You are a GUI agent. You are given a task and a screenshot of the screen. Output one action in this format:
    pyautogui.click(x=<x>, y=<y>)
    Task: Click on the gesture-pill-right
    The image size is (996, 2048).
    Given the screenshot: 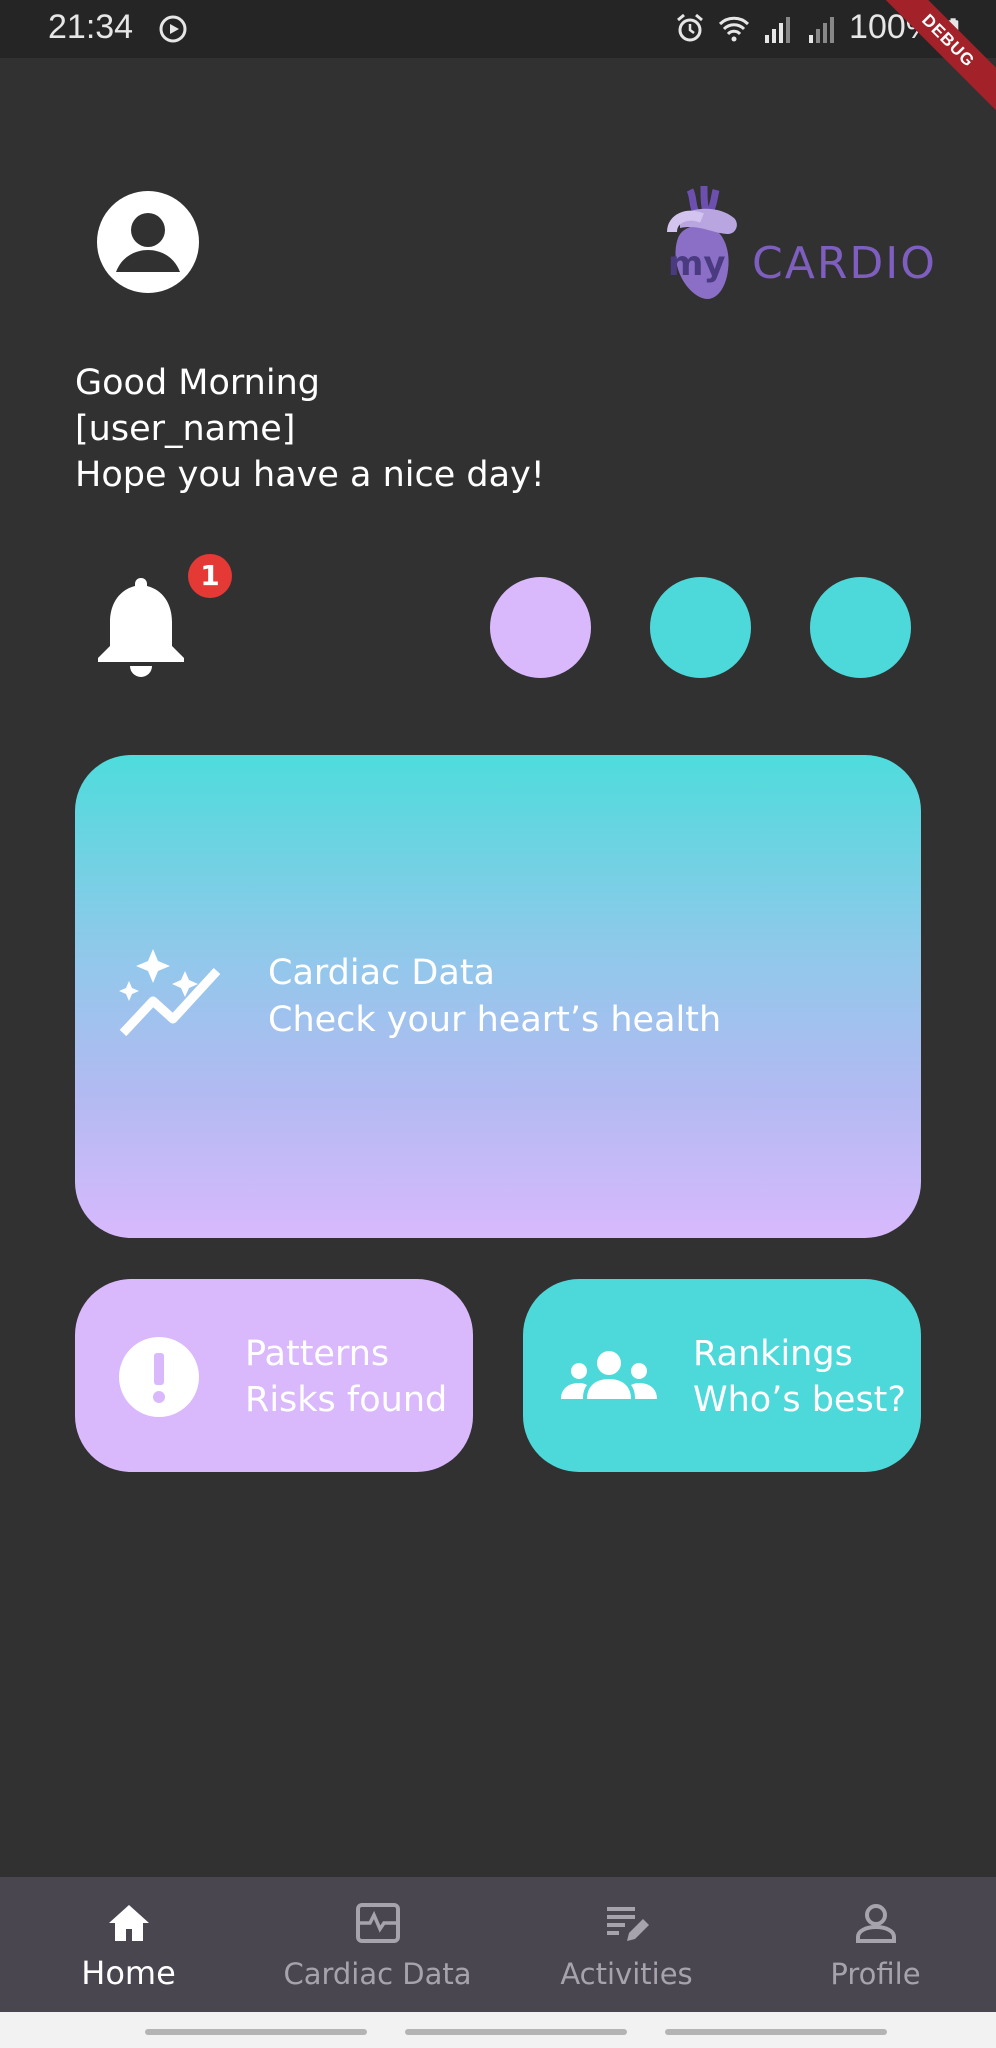 What is the action you would take?
    pyautogui.click(x=776, y=2032)
    